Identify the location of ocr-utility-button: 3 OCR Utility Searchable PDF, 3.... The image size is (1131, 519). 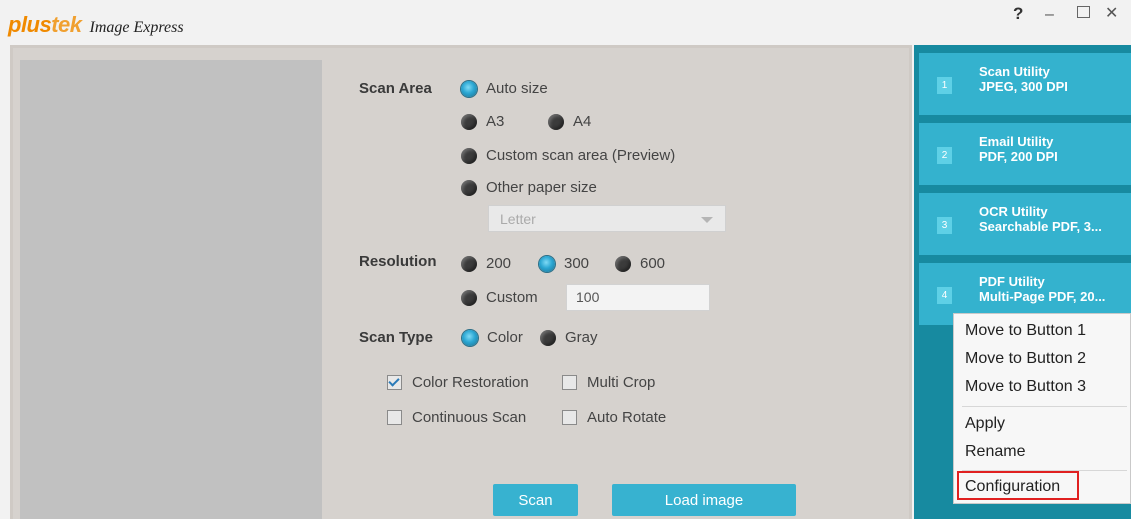
(1025, 224).